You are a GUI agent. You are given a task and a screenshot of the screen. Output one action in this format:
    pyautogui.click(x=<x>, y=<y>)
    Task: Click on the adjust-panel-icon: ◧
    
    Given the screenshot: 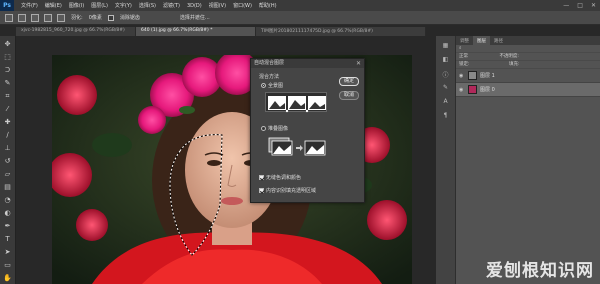 What is the action you would take?
    pyautogui.click(x=446, y=60)
    